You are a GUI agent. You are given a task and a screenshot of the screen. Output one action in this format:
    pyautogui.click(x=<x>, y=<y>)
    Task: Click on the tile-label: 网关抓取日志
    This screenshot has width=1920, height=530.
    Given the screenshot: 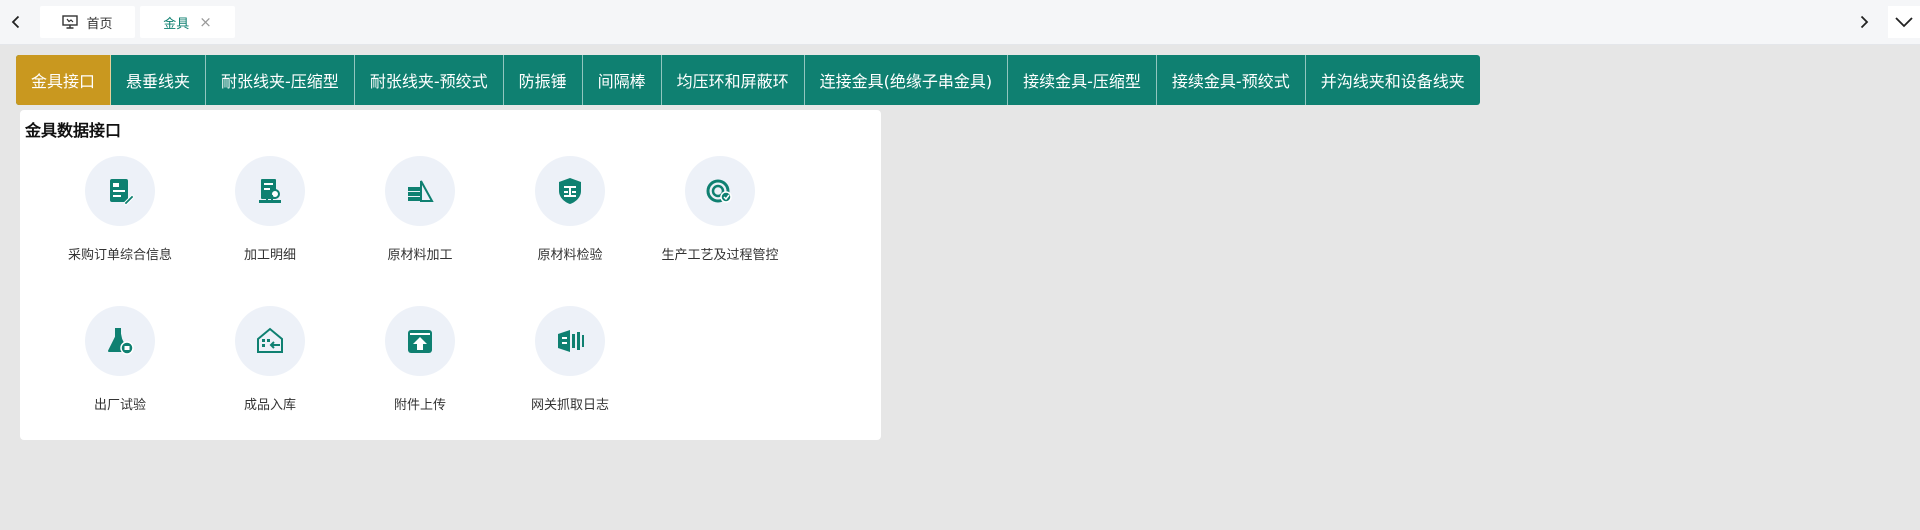 What is the action you would take?
    pyautogui.click(x=569, y=405)
    